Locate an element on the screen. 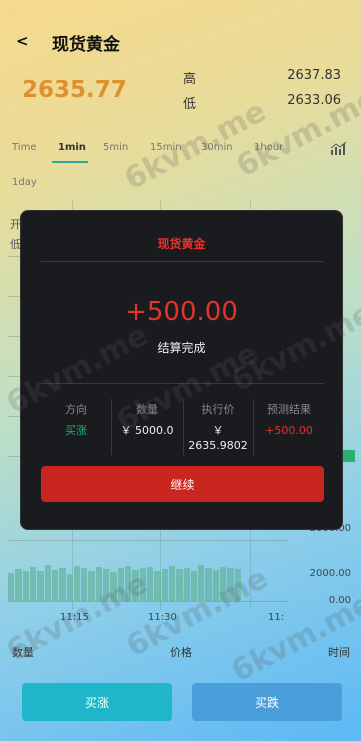 Image resolution: width=361 pixels, height=741 pixels. chart-footer: 数量 价格 时间 is located at coordinates (180, 652).